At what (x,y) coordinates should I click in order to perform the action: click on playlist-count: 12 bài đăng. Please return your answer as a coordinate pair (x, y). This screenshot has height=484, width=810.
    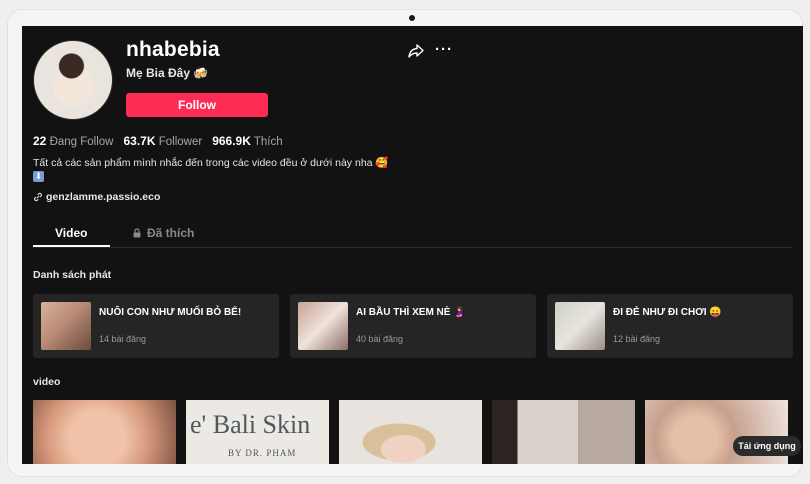
    Looking at the image, I should click on (637, 339).